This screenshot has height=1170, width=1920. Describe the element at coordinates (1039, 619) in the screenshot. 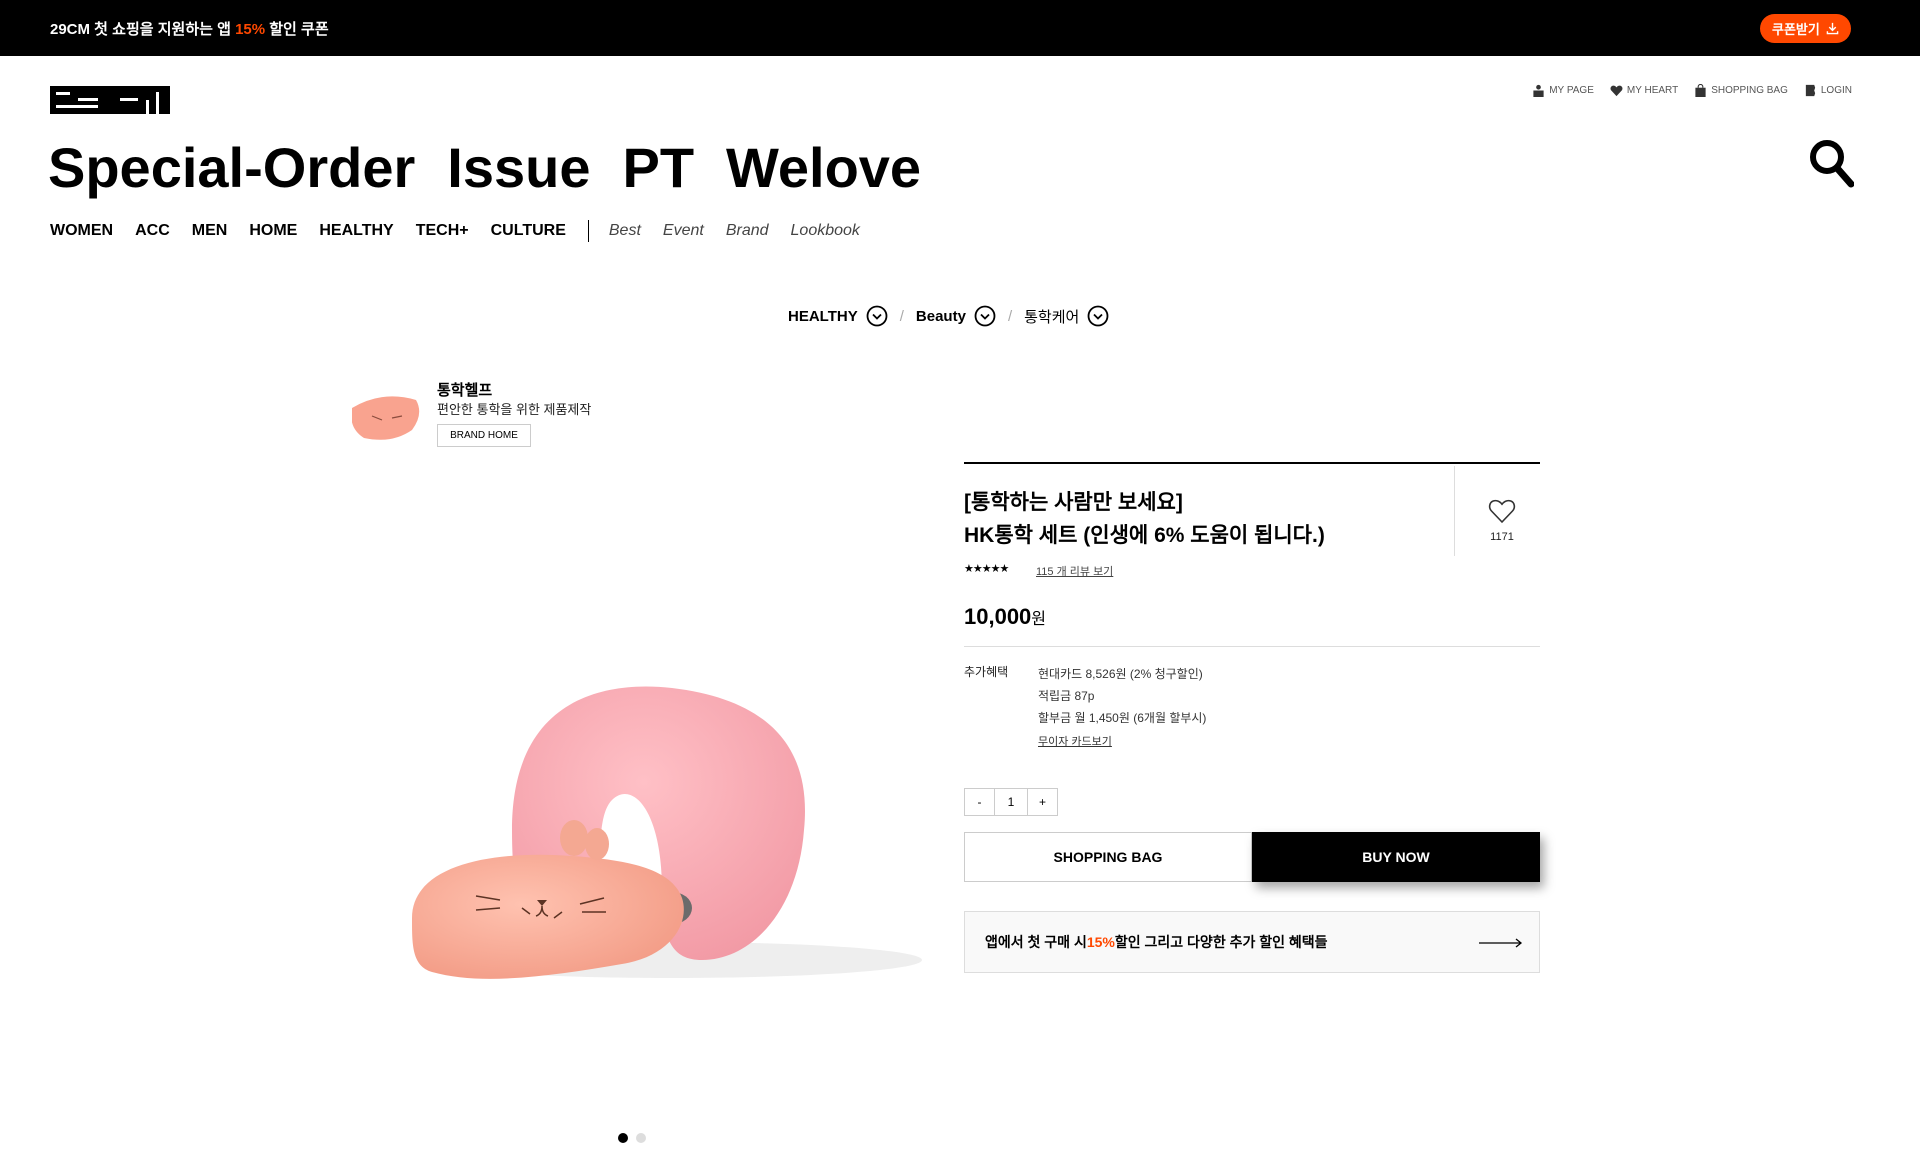

I see `price-unit: 원` at that location.